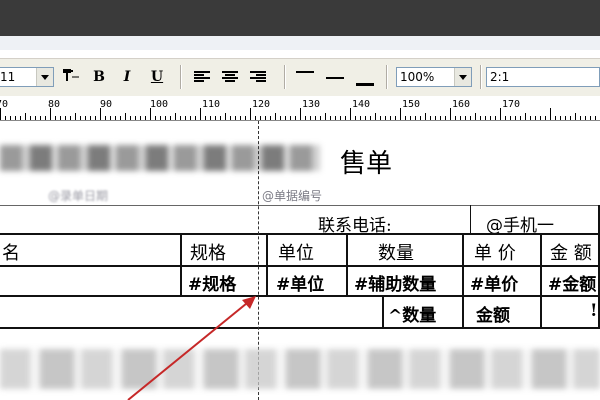 The image size is (600, 400). What do you see at coordinates (191, 348) in the screenshot?
I see `red-arrow-annotation` at bounding box center [191, 348].